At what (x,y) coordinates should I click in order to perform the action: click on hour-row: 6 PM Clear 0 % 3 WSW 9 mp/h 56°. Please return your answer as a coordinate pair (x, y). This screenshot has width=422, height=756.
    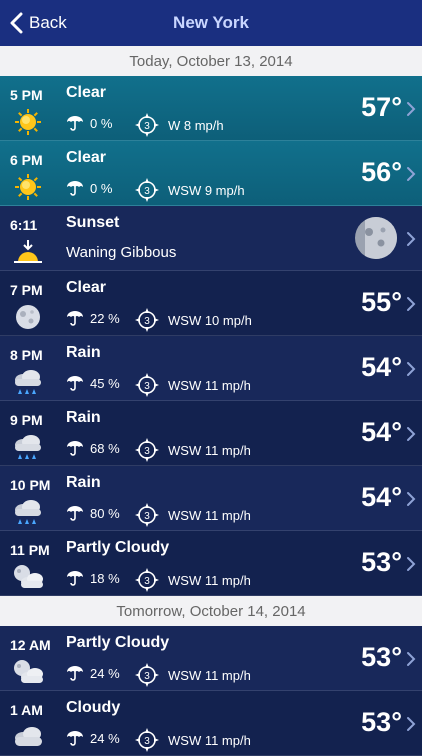
    Looking at the image, I should click on (211, 173).